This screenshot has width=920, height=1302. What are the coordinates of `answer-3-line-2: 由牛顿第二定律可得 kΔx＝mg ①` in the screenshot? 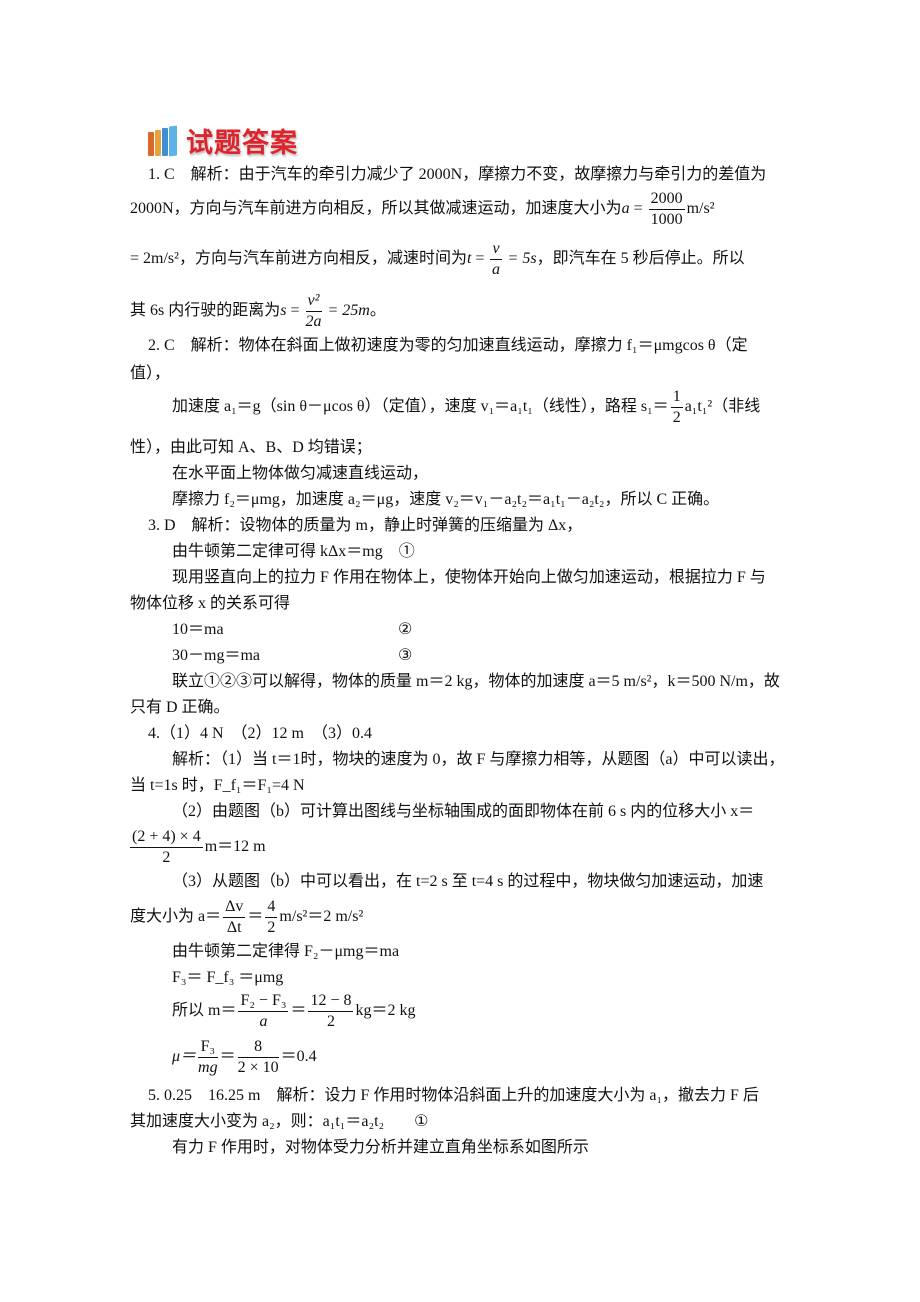 It's located at (293, 551).